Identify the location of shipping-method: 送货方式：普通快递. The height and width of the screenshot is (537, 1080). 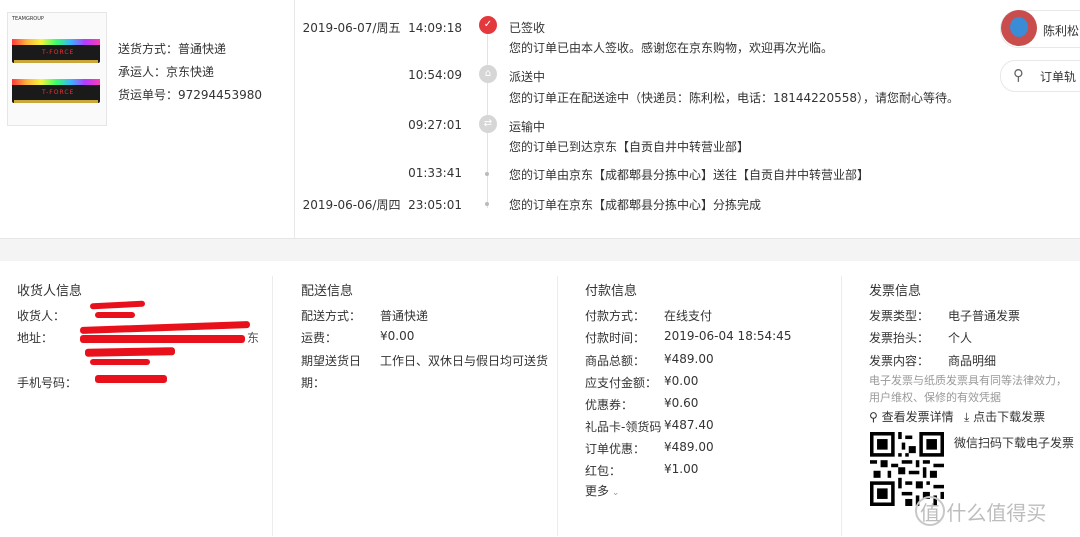
(172, 49).